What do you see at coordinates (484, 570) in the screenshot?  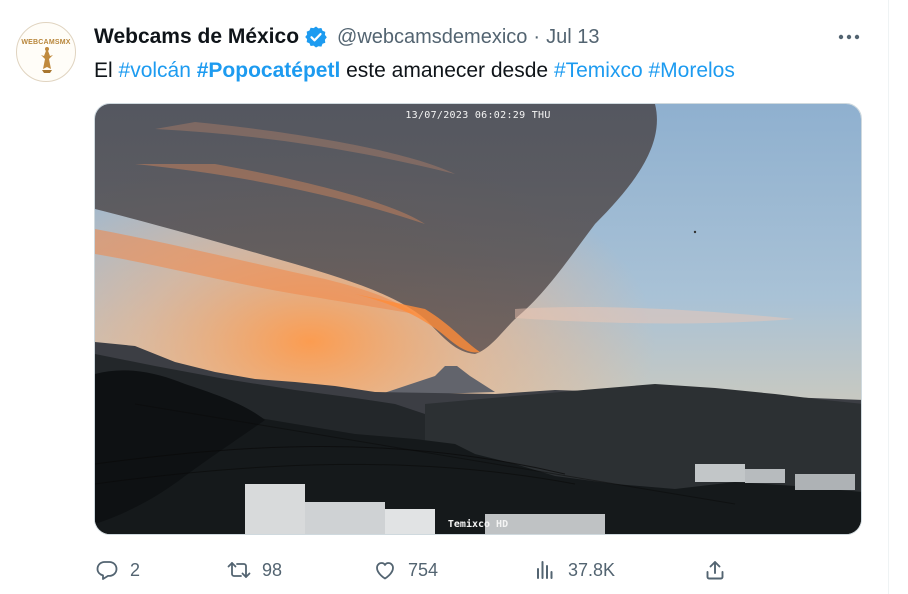 I see `tweet-actions-bar: 2 98 754 37.8K` at bounding box center [484, 570].